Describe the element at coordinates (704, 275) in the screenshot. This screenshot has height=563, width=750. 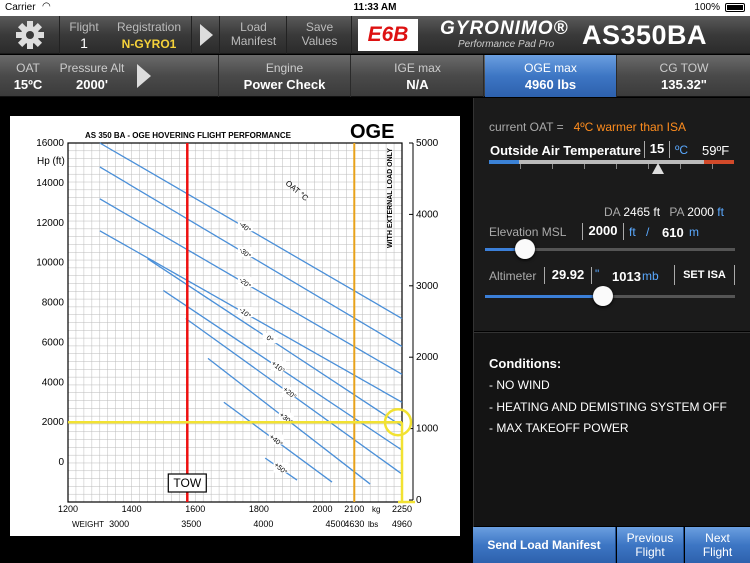
I see `set-isa-button: SET ISA` at that location.